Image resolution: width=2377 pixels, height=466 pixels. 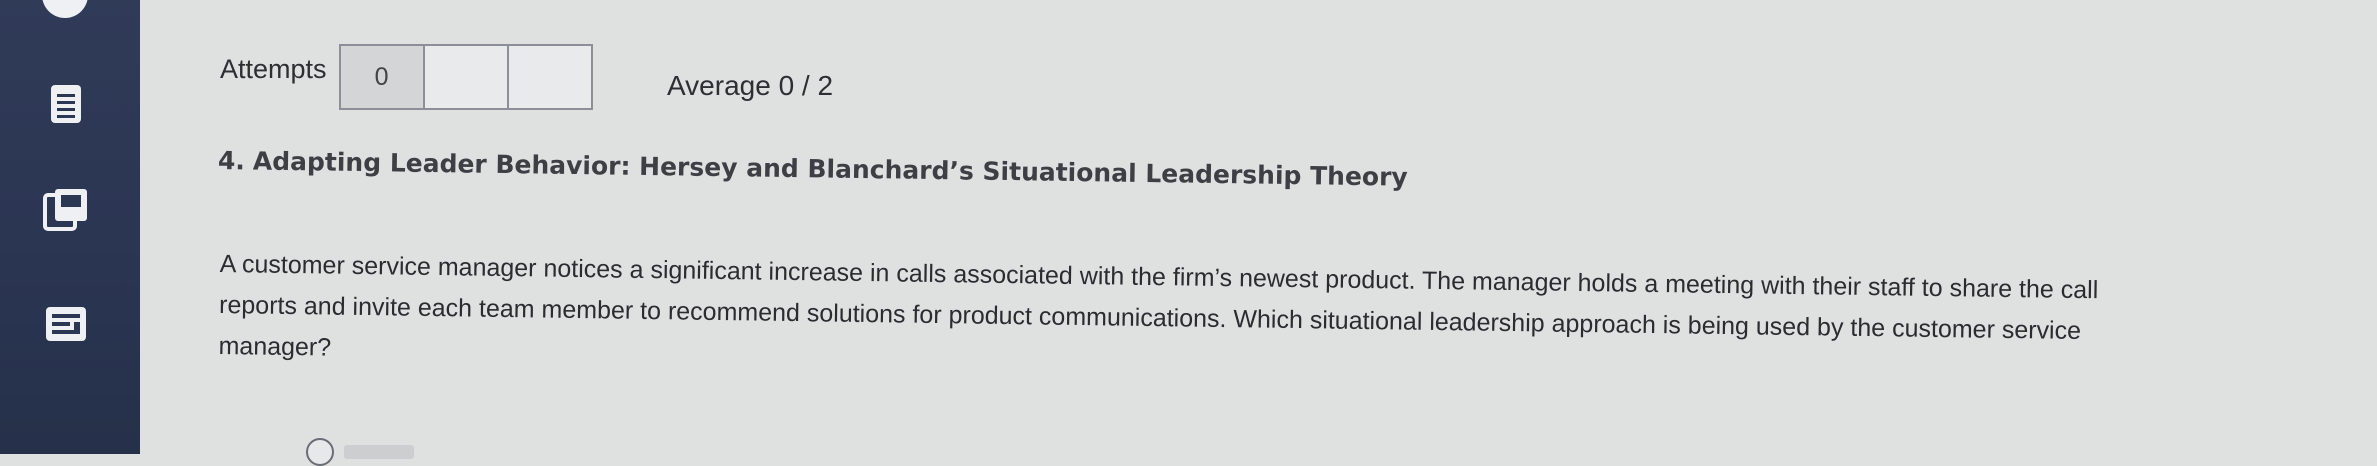 I want to click on sidebar-book-button, so click(x=66, y=209).